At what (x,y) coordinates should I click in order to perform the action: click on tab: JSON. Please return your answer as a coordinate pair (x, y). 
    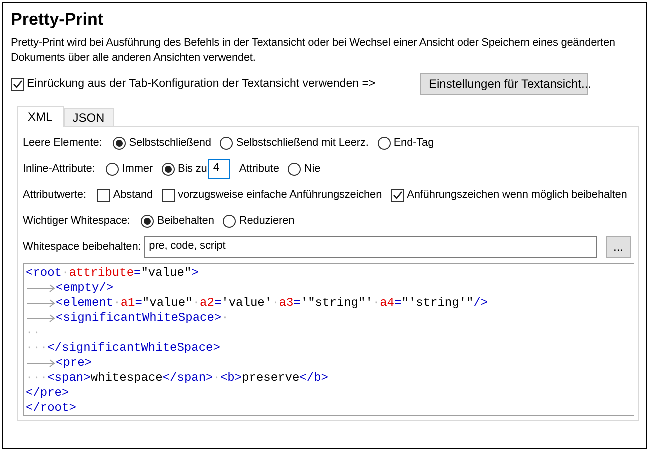
    Looking at the image, I should click on (89, 117).